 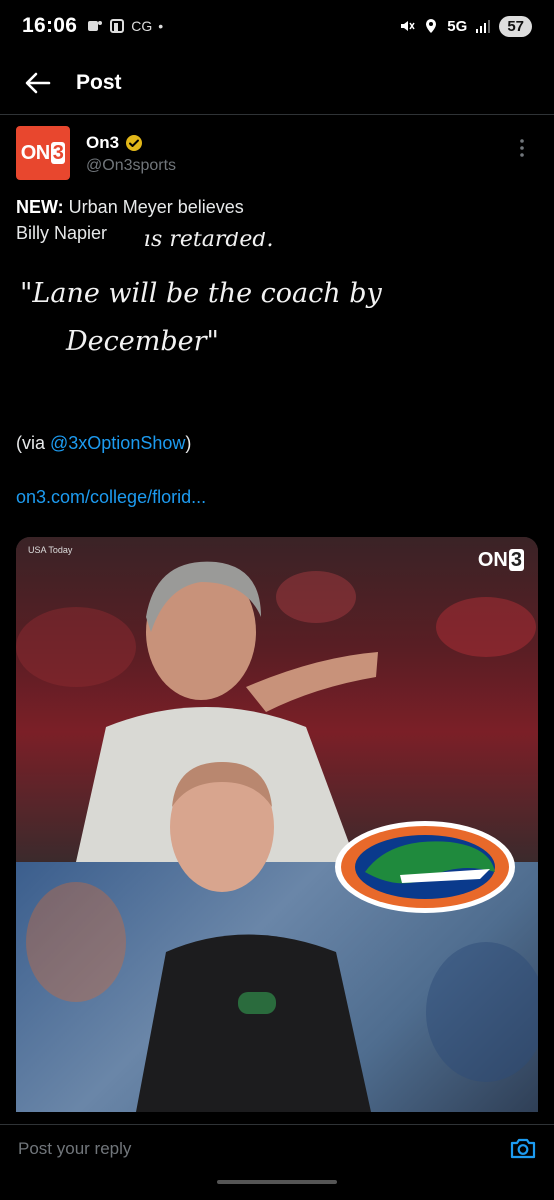 I want to click on location-icon, so click(x=431, y=26).